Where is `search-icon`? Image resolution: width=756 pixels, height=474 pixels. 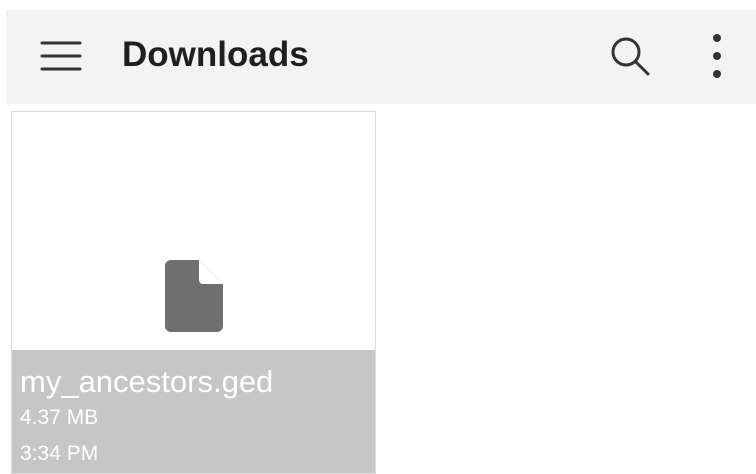
search-icon is located at coordinates (630, 56).